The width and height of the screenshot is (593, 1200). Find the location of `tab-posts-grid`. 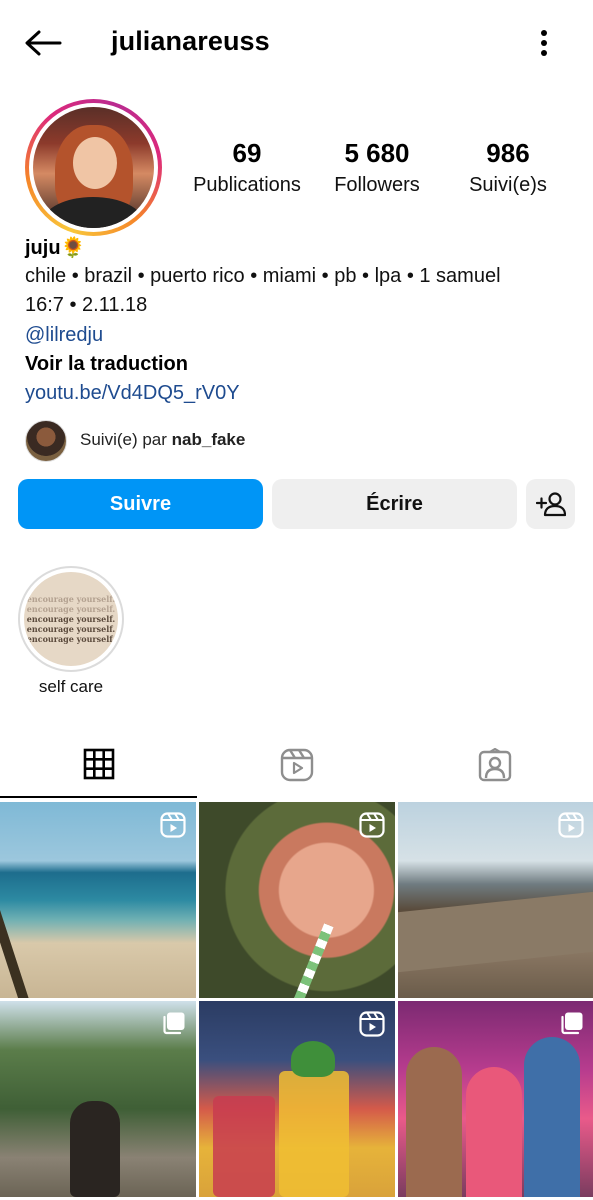

tab-posts-grid is located at coordinates (98, 765).